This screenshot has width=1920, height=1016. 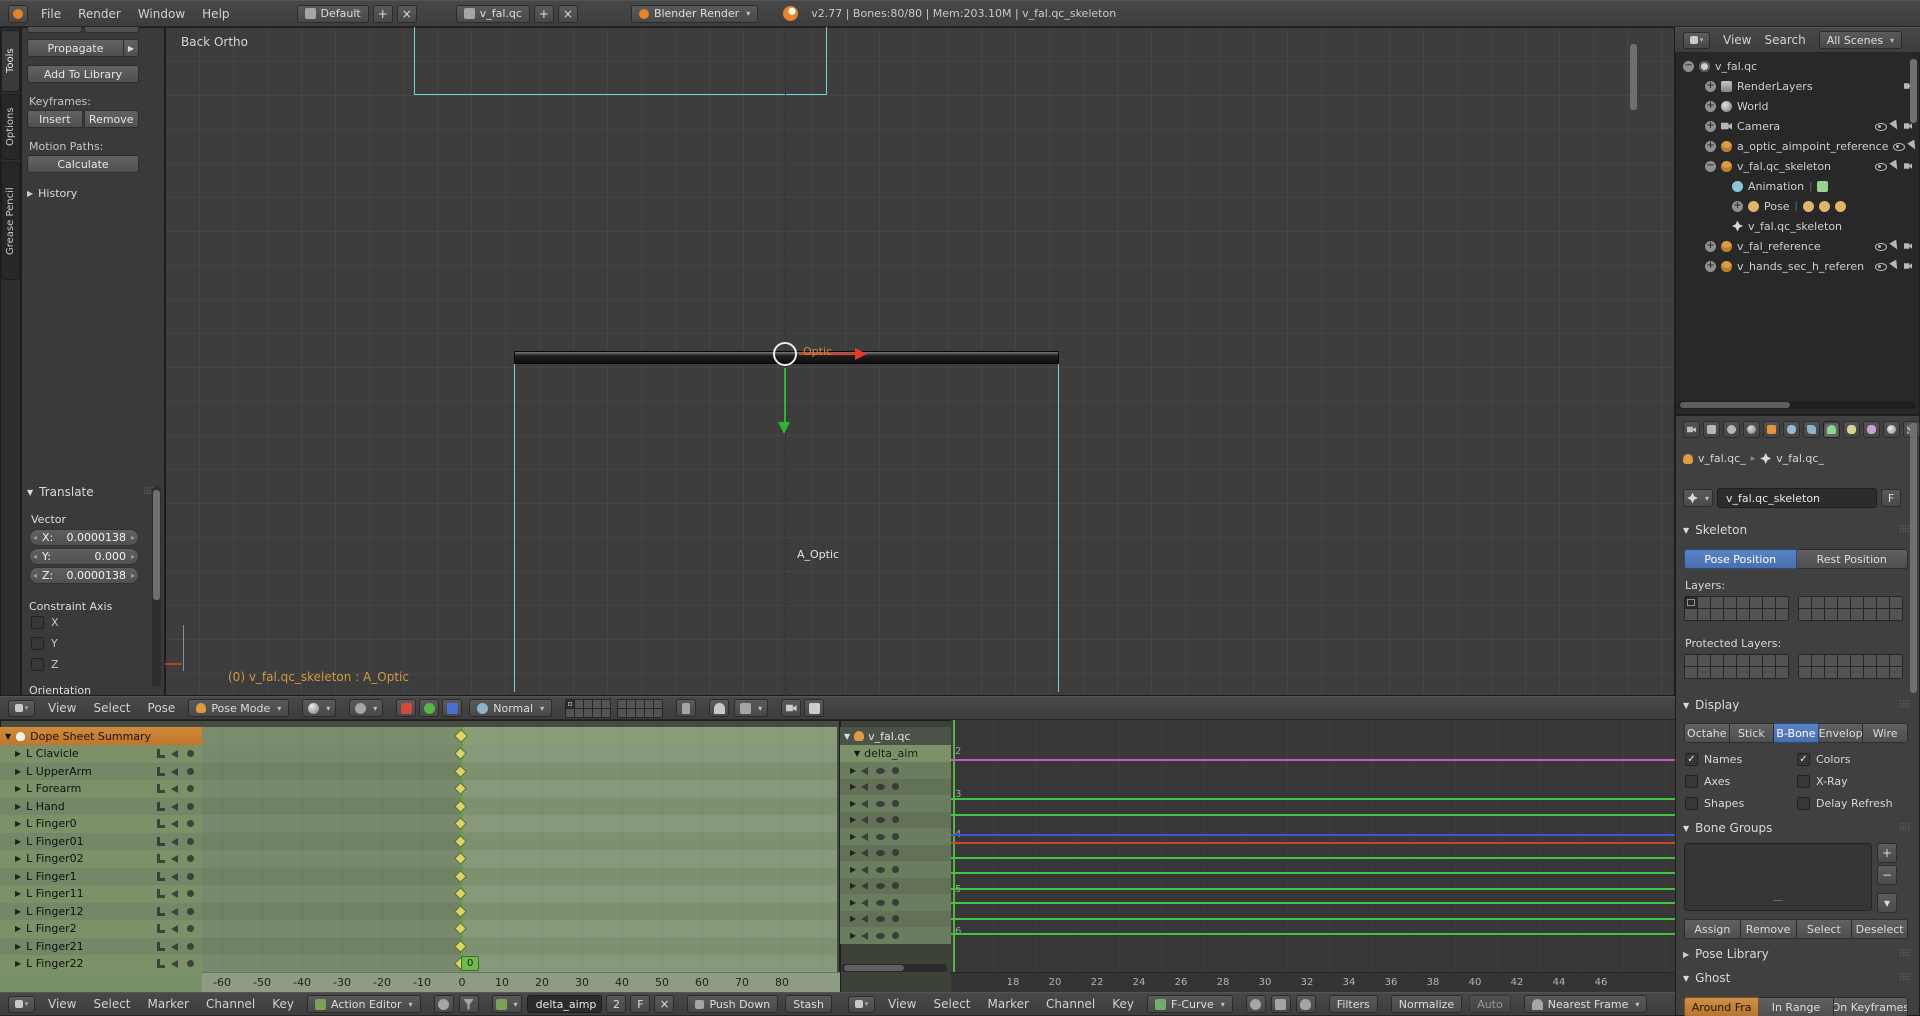 I want to click on outliner-display-select: All Scenes, so click(x=1860, y=40).